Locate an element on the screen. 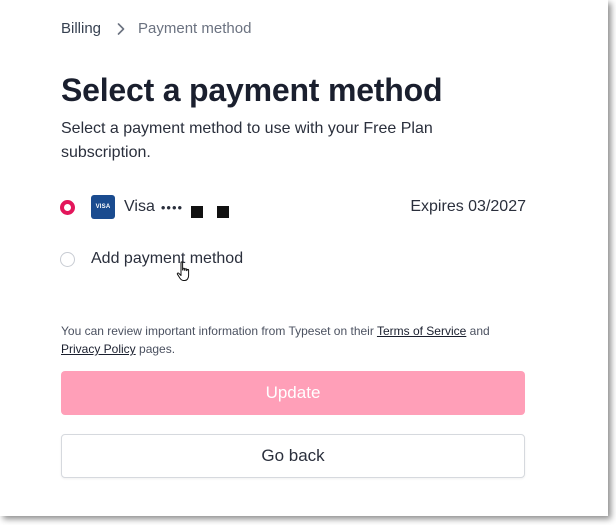 This screenshot has width=616, height=525. card-brand: Visa is located at coordinates (139, 206).